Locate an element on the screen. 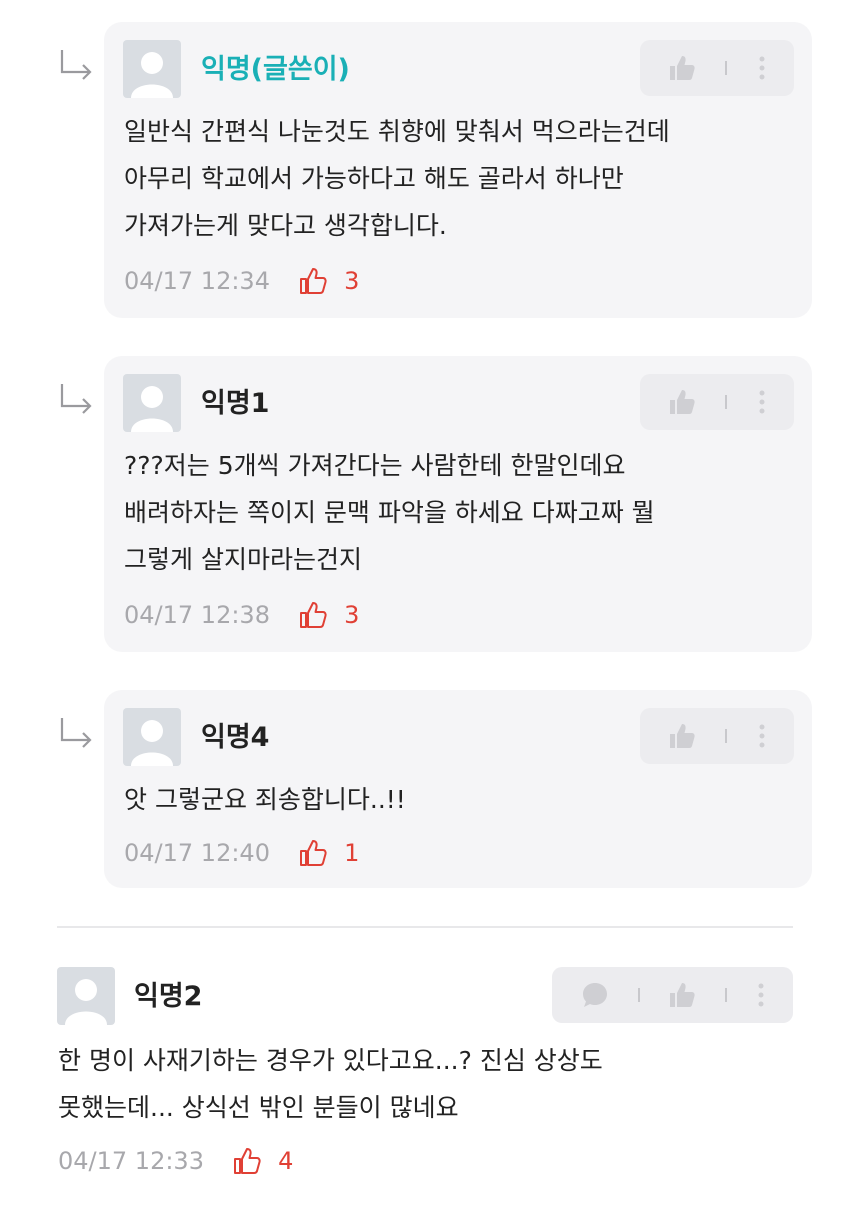 The image size is (850, 1216). comment-meta: 04/17 12:40 1 is located at coordinates (241, 852).